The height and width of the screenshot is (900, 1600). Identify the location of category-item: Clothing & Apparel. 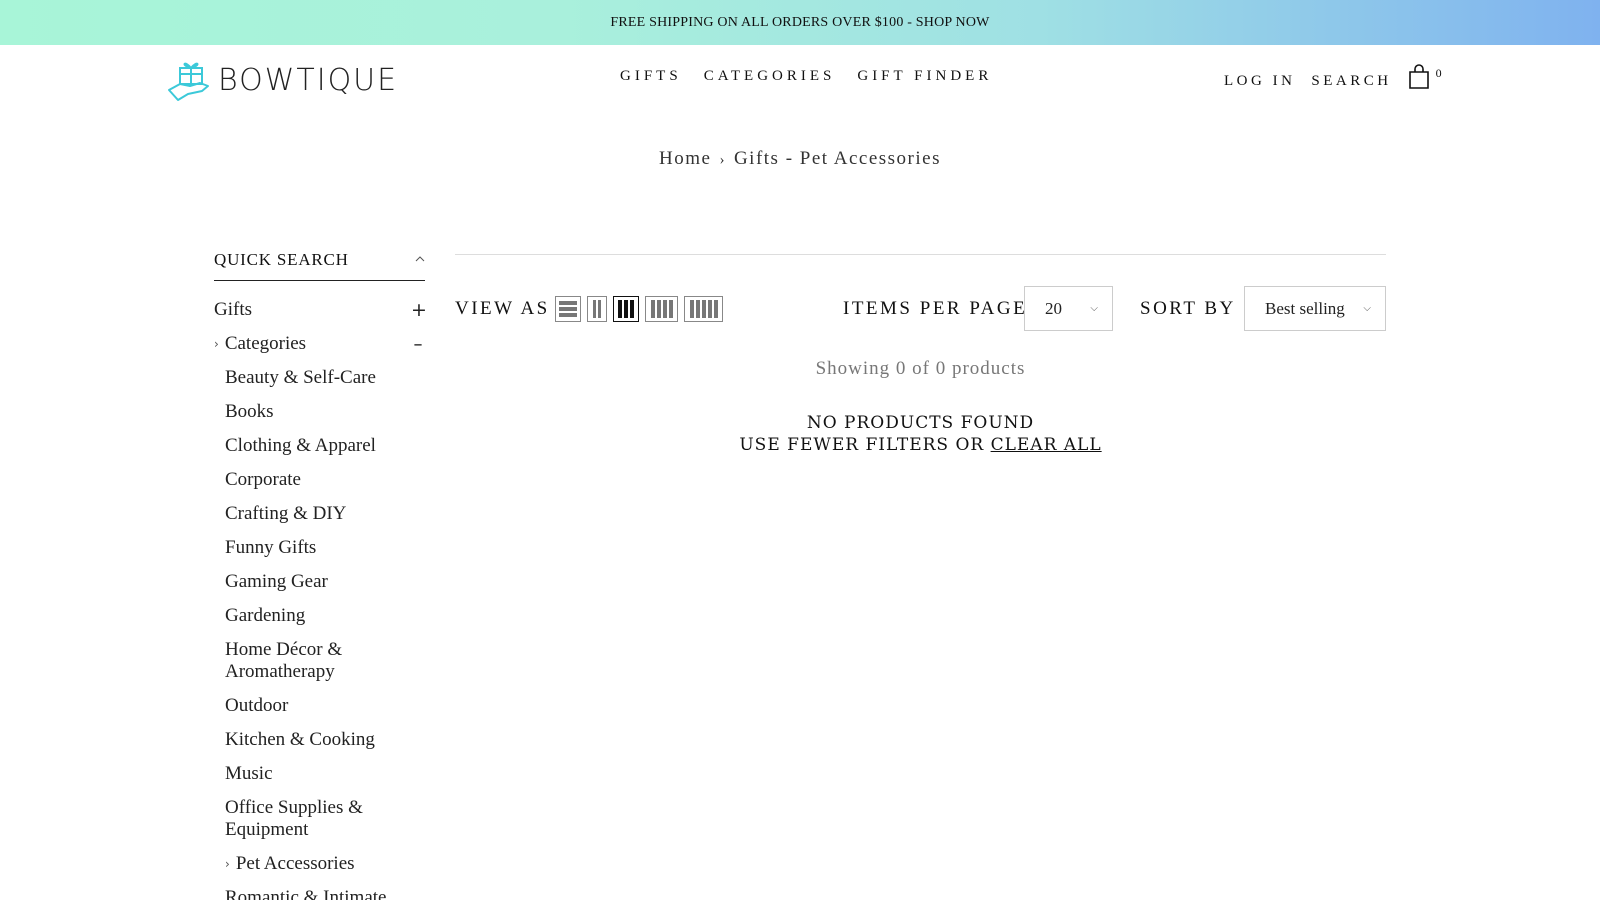
(325, 446).